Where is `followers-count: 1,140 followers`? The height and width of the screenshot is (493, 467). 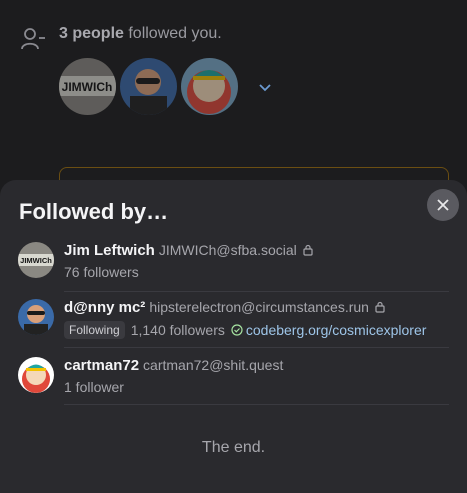 followers-count: 1,140 followers is located at coordinates (177, 330).